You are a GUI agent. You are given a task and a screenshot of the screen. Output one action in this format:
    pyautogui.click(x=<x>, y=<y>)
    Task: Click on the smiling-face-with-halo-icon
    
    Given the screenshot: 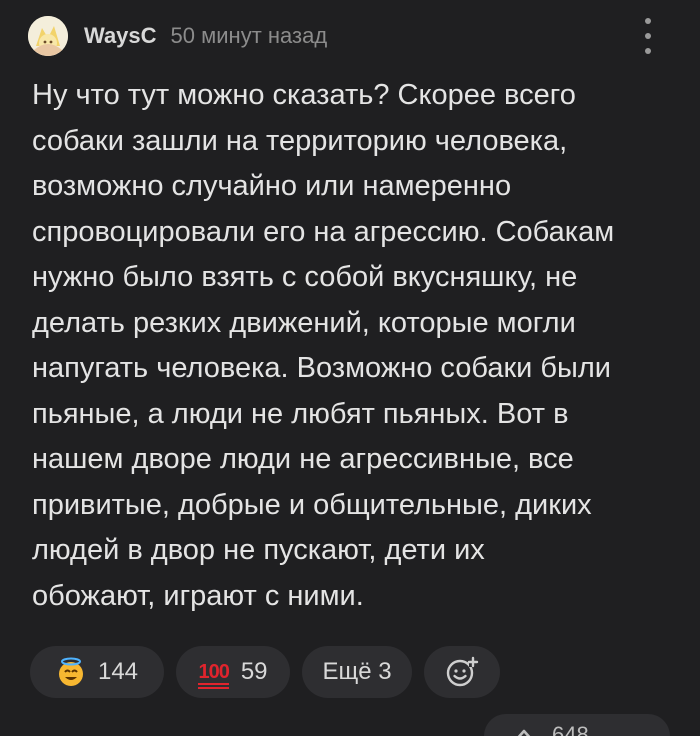 What is the action you would take?
    pyautogui.click(x=71, y=672)
    